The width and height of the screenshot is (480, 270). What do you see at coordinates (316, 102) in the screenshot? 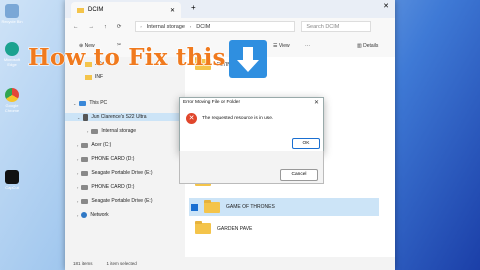
I see `close-icon: ✕` at bounding box center [316, 102].